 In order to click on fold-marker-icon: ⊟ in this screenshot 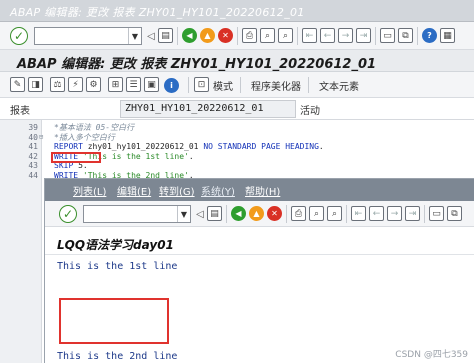, I will do `click(41, 138)`.